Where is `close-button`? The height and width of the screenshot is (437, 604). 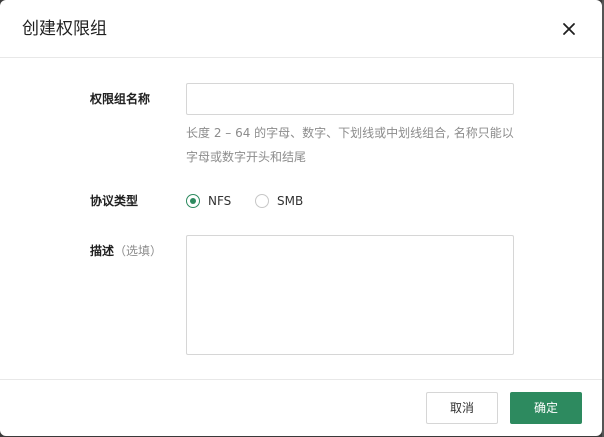 close-button is located at coordinates (569, 29).